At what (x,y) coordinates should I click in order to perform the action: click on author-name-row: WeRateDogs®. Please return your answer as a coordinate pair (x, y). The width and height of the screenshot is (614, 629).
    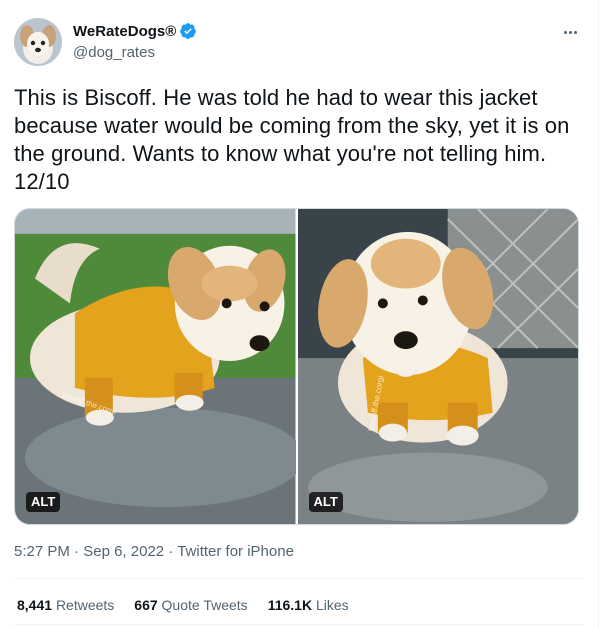
    Looking at the image, I should click on (135, 31).